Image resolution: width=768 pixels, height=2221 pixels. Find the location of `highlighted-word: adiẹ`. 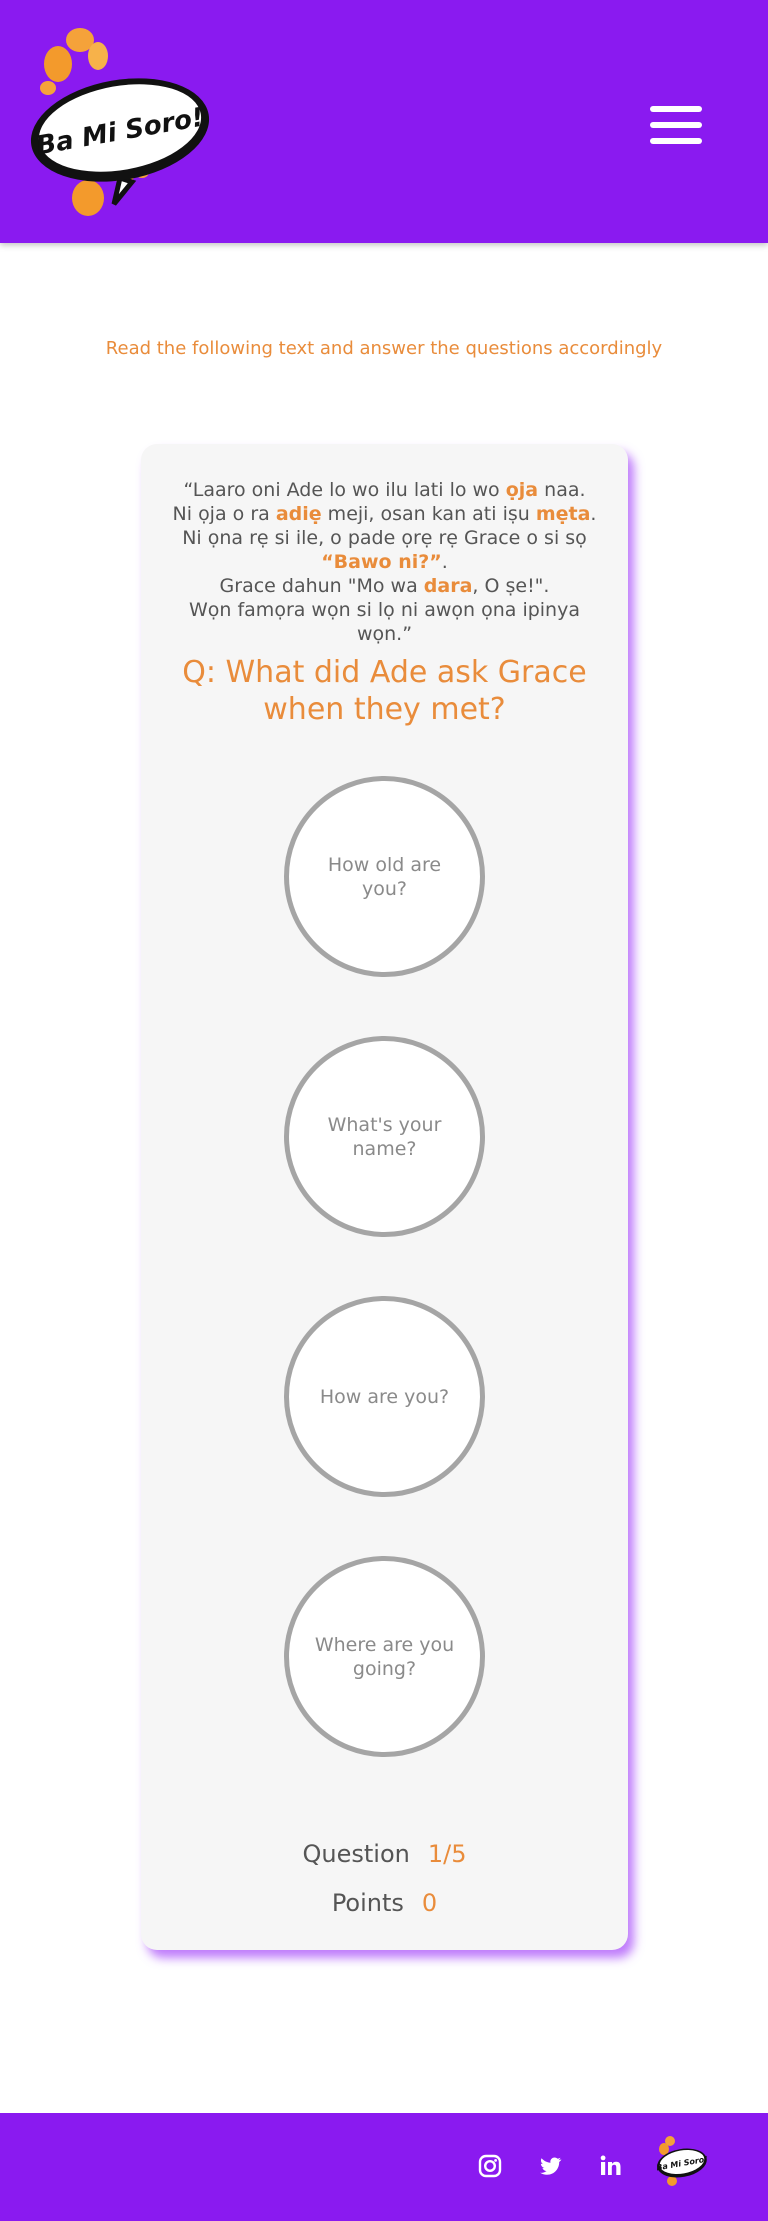

highlighted-word: adiẹ is located at coordinates (298, 514).